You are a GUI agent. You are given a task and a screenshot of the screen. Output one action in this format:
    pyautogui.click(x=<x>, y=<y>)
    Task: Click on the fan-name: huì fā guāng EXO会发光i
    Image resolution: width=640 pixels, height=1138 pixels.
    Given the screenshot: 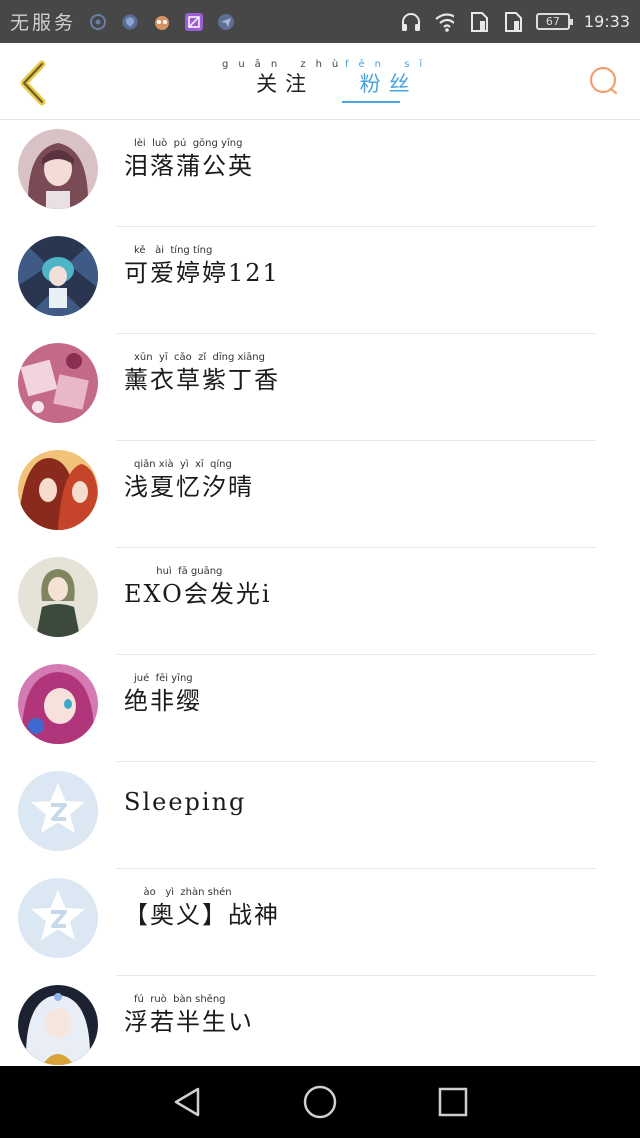 What is the action you would take?
    pyautogui.click(x=198, y=587)
    